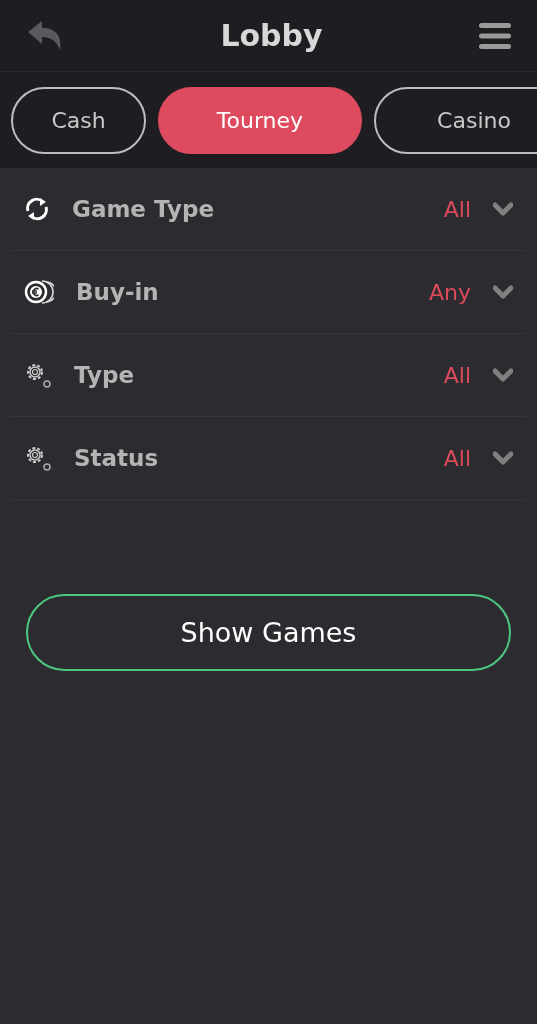  Describe the element at coordinates (118, 292) in the screenshot. I see `filter-label: Buy-in` at that location.